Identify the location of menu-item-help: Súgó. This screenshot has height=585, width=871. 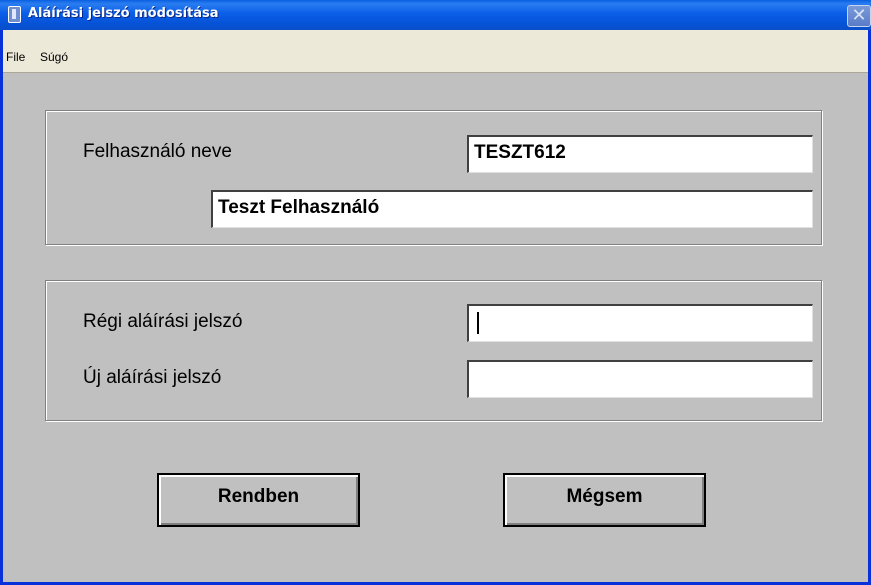
(54, 57).